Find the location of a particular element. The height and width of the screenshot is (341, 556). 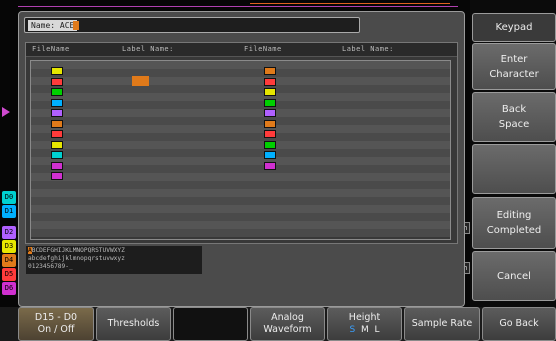

height-option-s: S is located at coordinates (352, 330).